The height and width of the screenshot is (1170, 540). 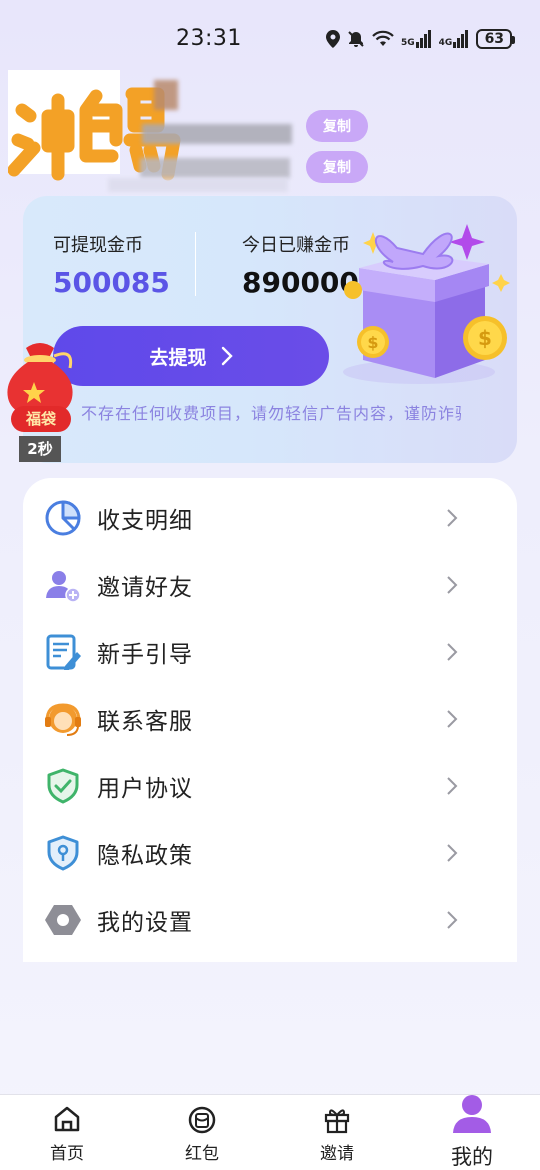 What do you see at coordinates (98, 245) in the screenshot?
I see `withdrawable-label: 可提现金币` at bounding box center [98, 245].